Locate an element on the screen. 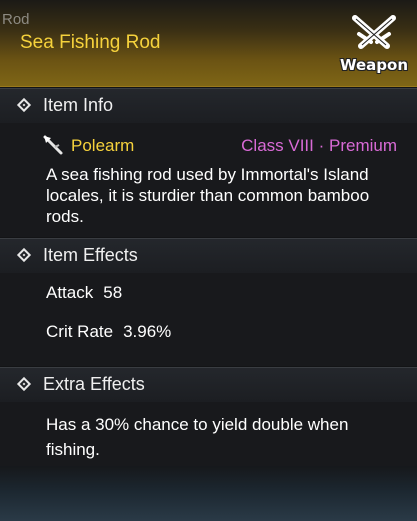  section-item-info: Item Info is located at coordinates (208, 106).